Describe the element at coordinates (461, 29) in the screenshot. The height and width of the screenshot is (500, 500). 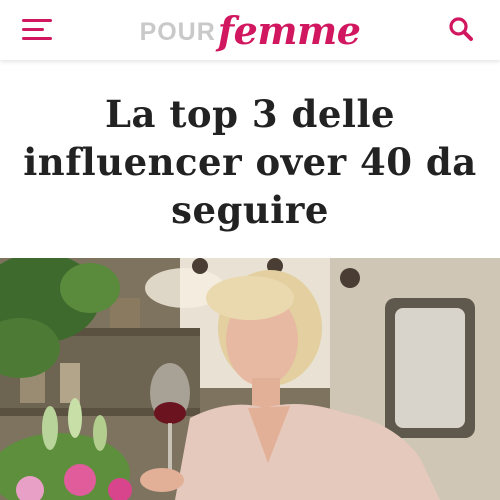
I see `search-icon` at that location.